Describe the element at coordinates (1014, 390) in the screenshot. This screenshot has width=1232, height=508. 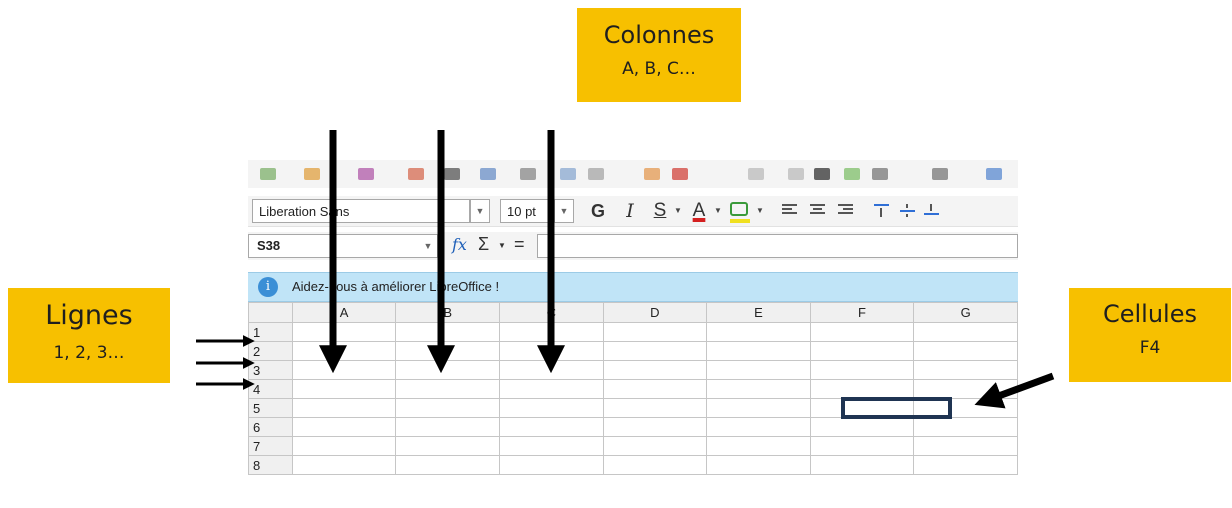
I see `cell-arrow` at that location.